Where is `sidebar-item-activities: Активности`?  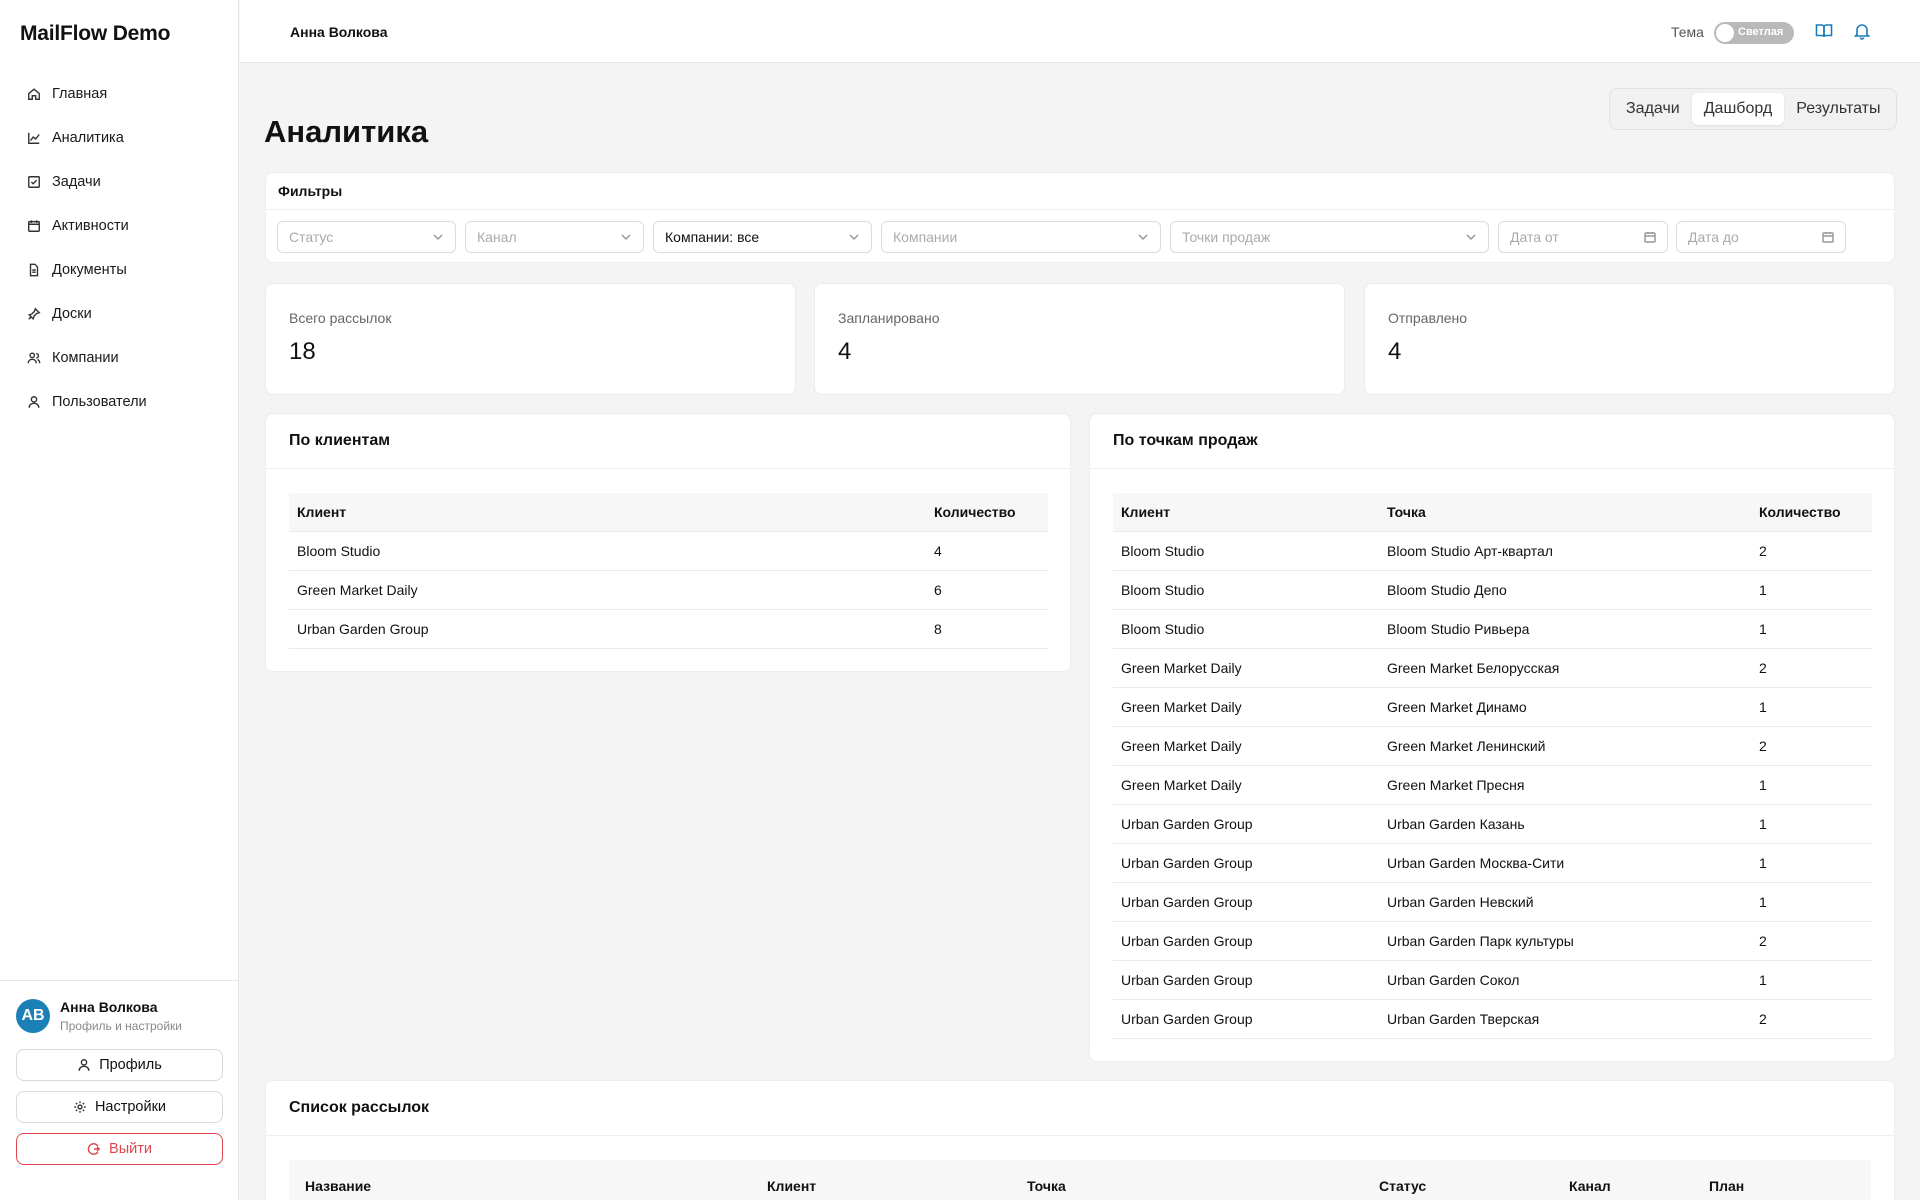
sidebar-item-activities: Активности is located at coordinates (119, 226).